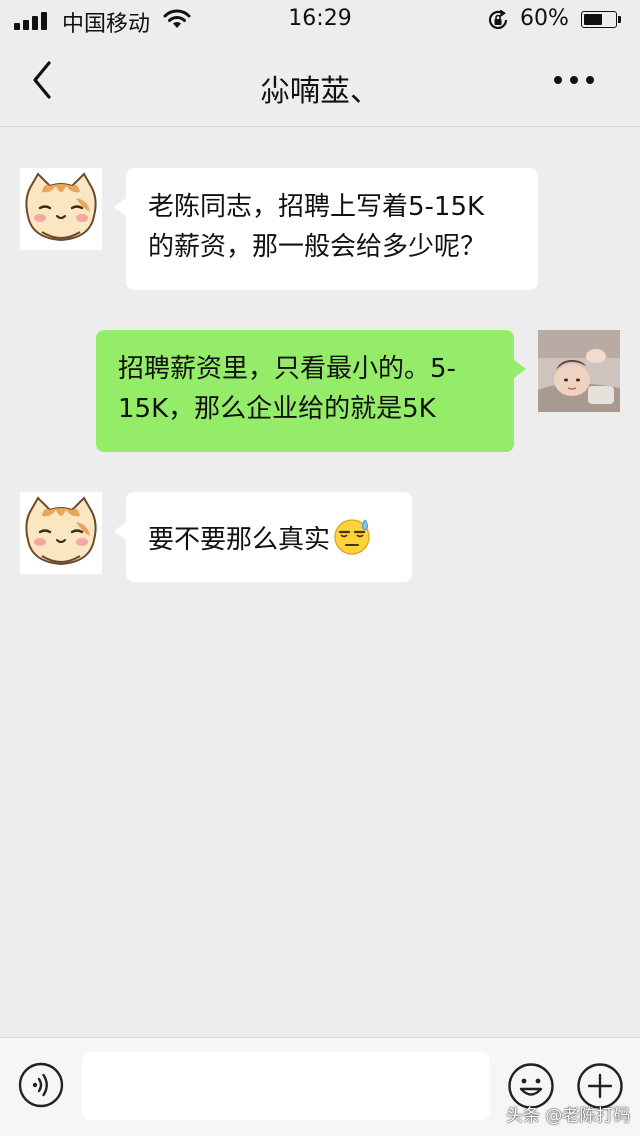 The image size is (640, 1136). I want to click on message-text-line: 的薪资，那一般会给多少呢？, so click(317, 247).